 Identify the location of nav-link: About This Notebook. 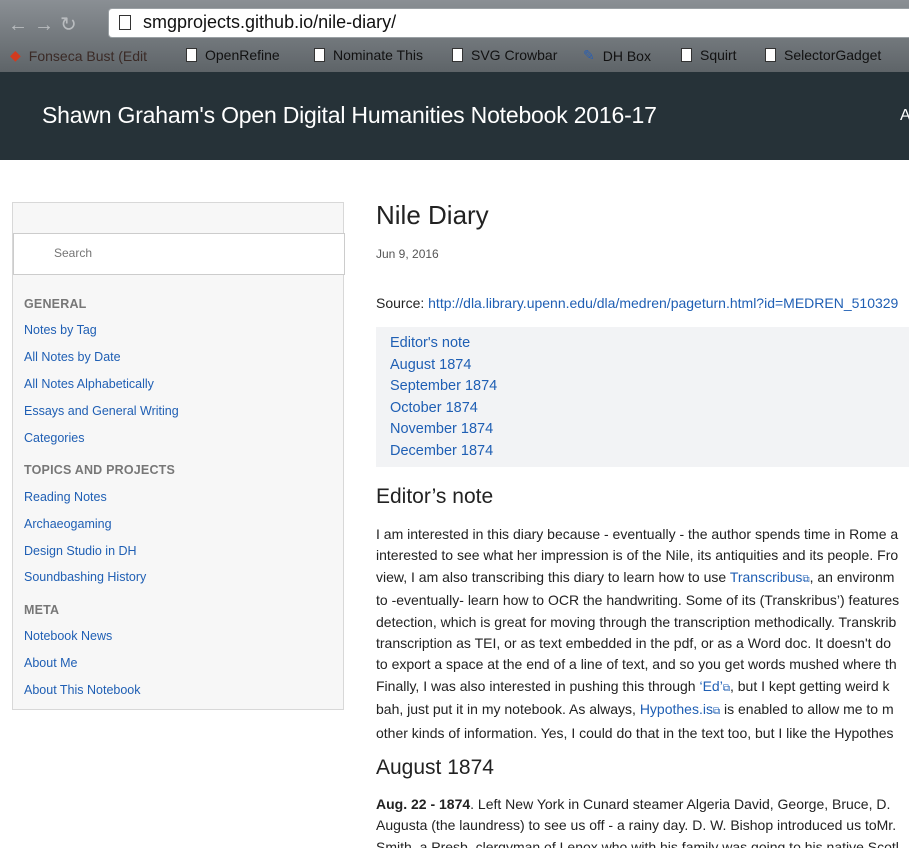
(82, 690).